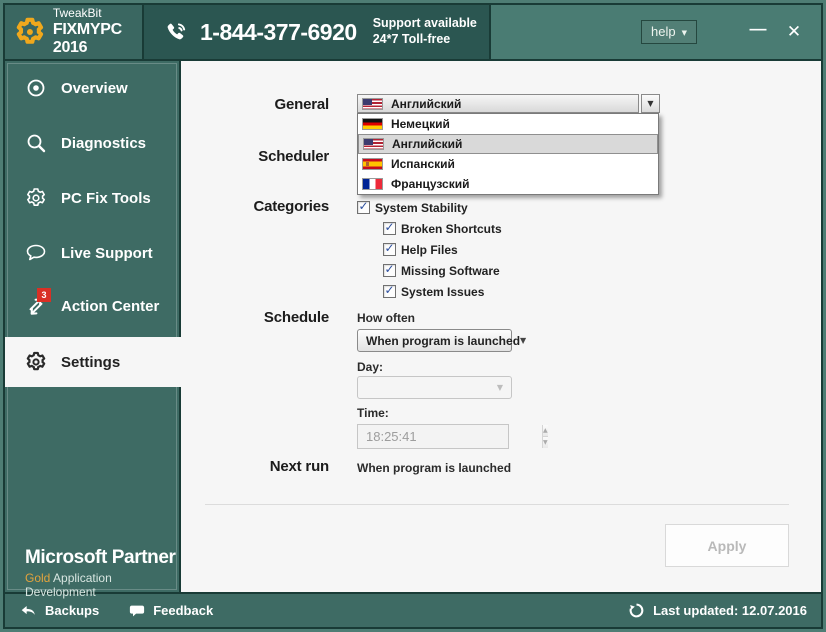  I want to click on language-option-label: Испанский, so click(423, 164).